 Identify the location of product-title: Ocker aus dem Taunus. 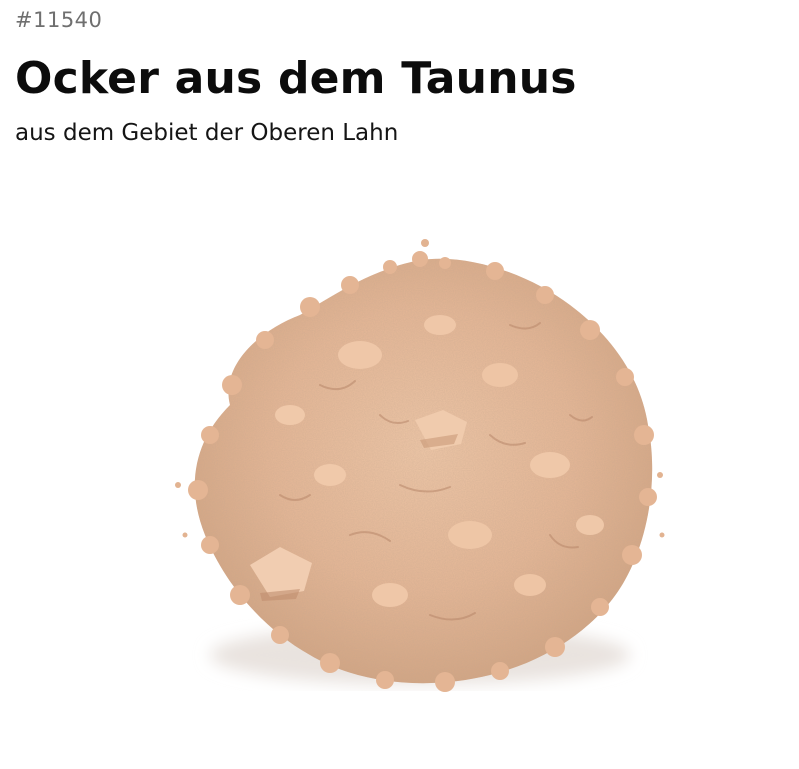
(296, 78).